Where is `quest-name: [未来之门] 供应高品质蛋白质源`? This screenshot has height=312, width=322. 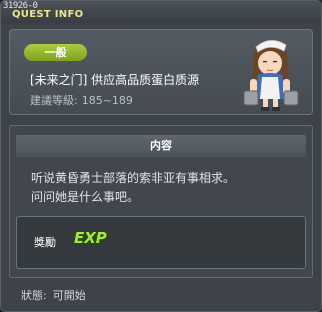 quest-name: [未来之门] 供应高品质蛋白质源 is located at coordinates (115, 80).